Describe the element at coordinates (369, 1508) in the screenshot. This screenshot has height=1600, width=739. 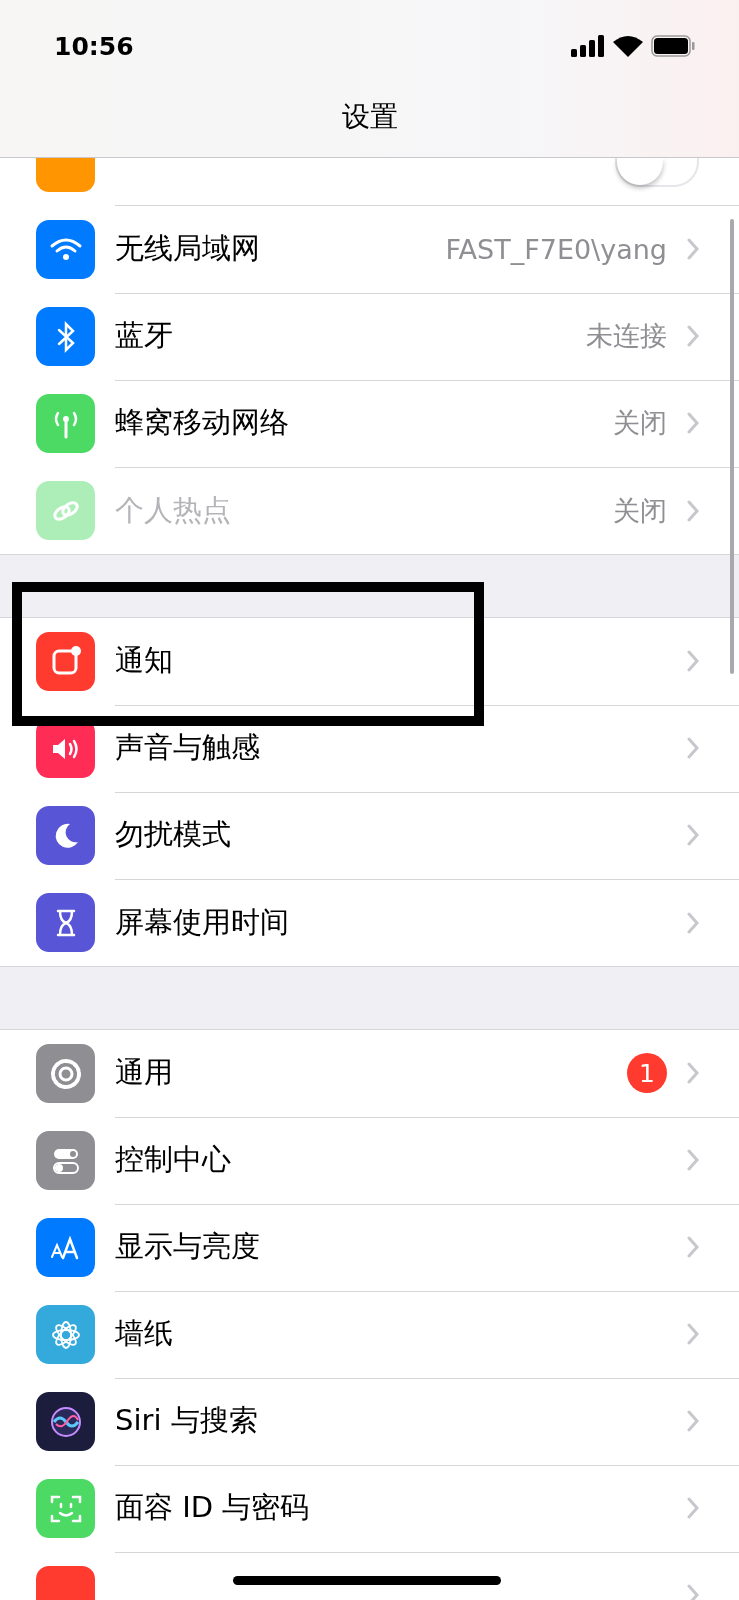
I see `settings-row: 面容 ID 与密码` at that location.